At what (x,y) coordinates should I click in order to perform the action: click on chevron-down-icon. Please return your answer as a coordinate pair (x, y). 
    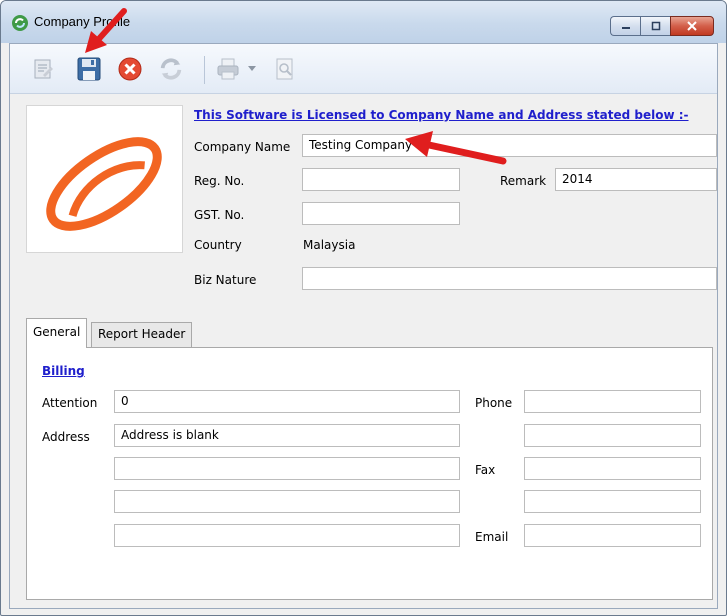
    Looking at the image, I should click on (252, 68).